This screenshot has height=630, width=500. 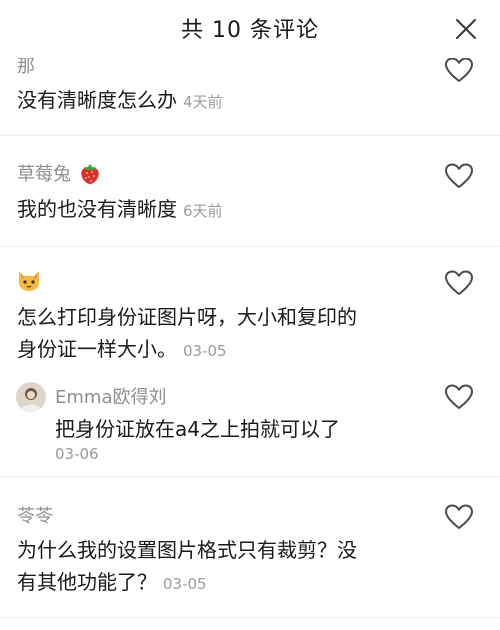 I want to click on comment-text-line: 为什么我的设置图片格式只有裁剪？没, so click(x=187, y=550).